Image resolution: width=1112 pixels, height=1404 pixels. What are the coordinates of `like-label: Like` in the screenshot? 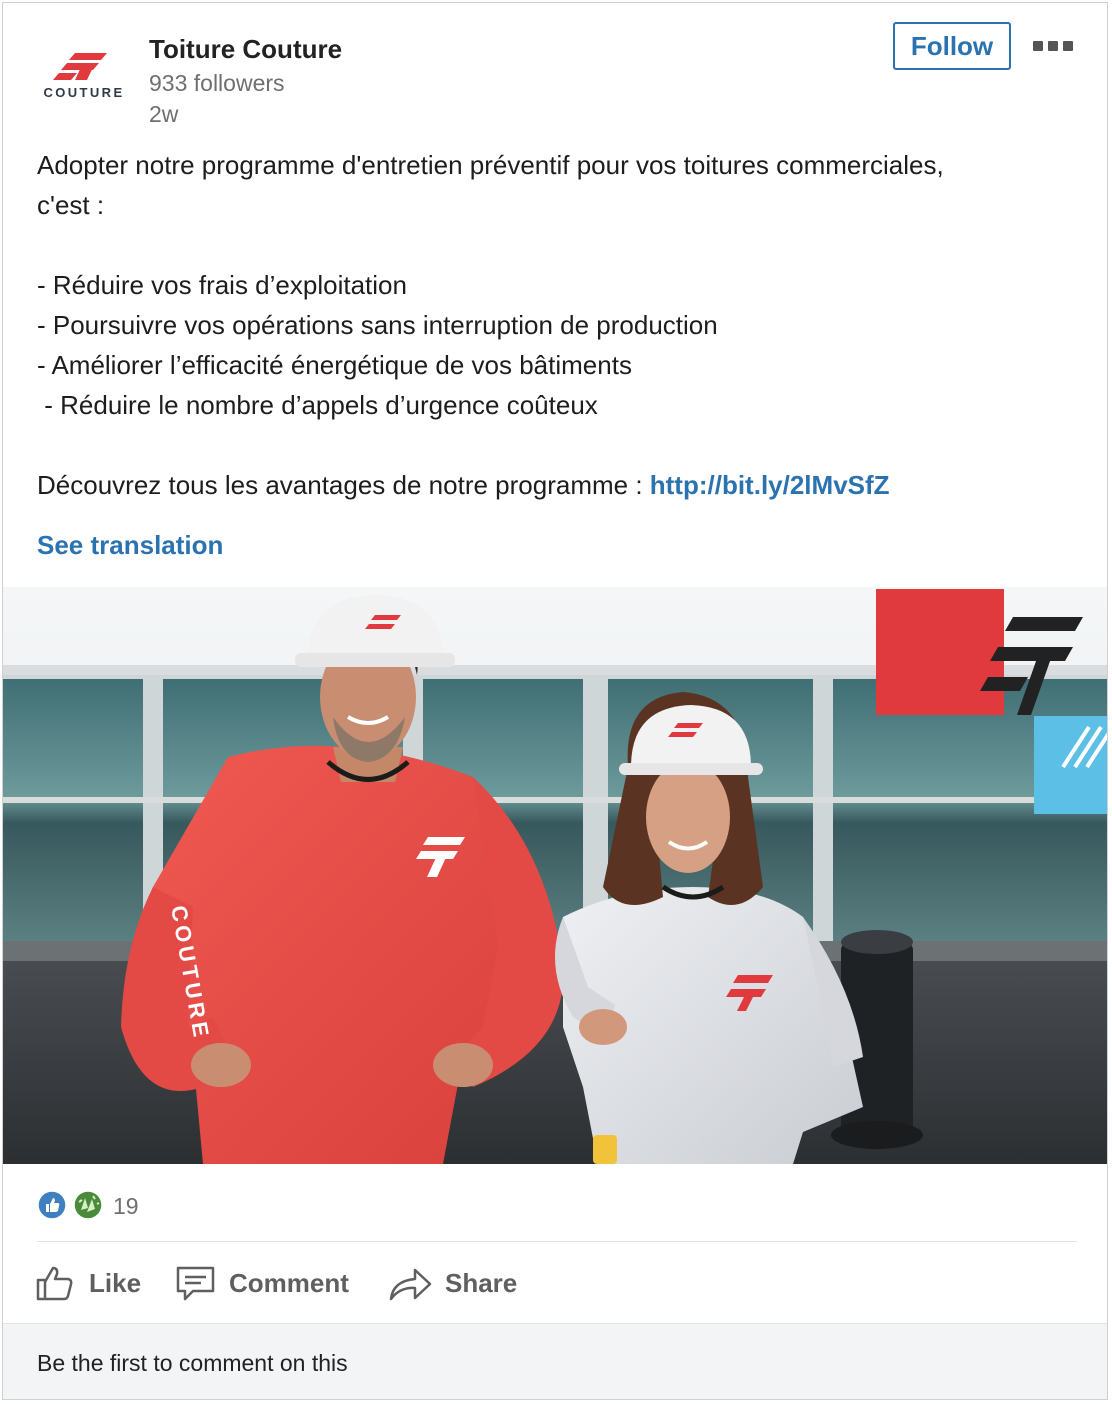 It's located at (115, 1283).